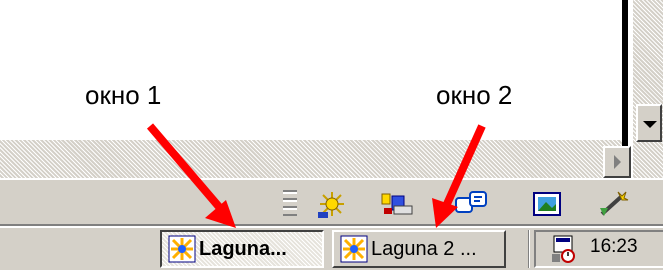 The width and height of the screenshot is (663, 270). I want to click on sun-gear-icon, so click(332, 204).